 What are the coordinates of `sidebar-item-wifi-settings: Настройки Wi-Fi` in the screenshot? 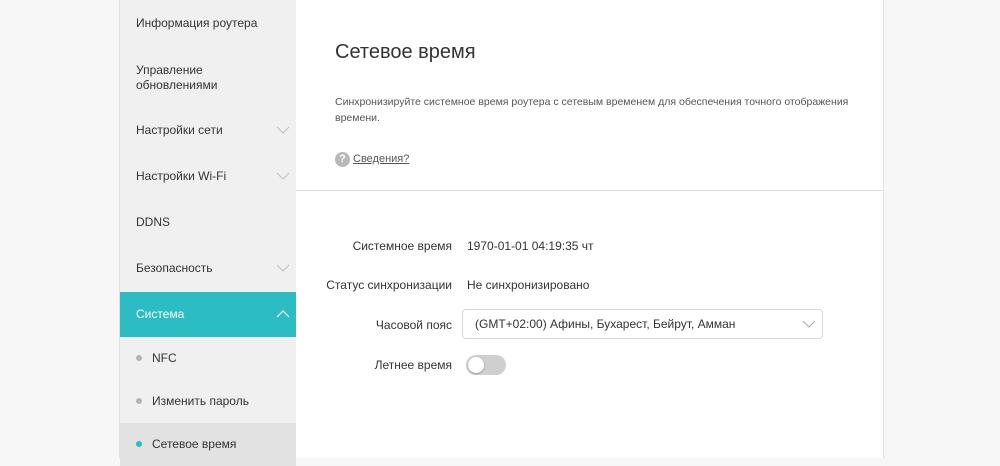 It's located at (208, 177).